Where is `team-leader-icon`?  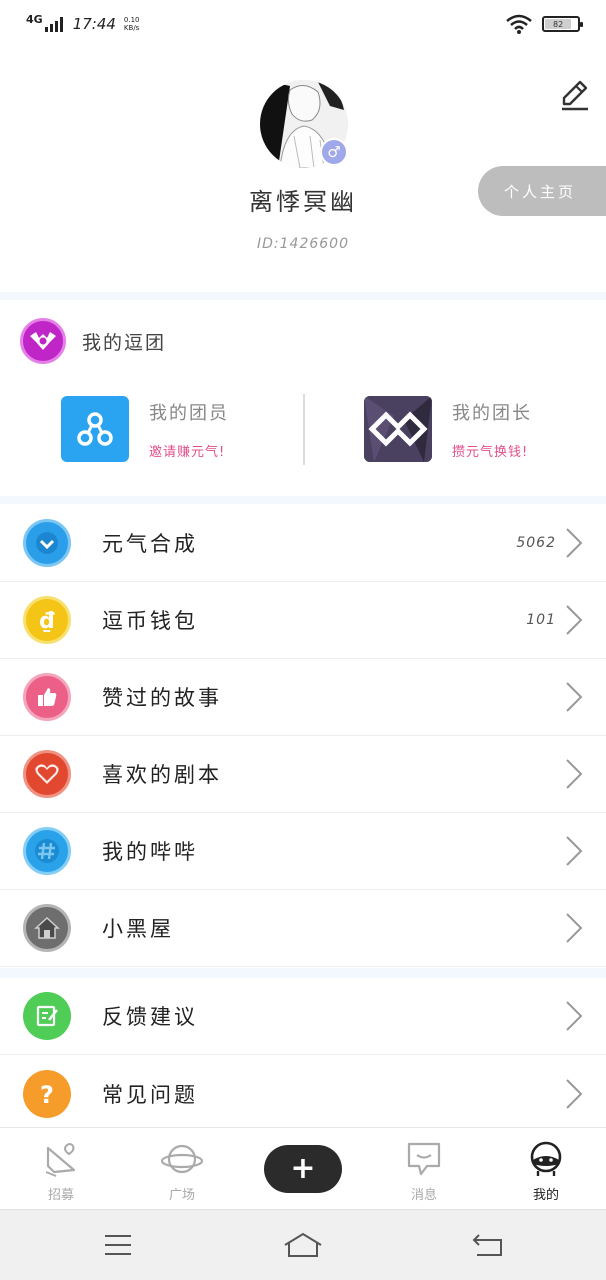
team-leader-icon is located at coordinates (398, 429).